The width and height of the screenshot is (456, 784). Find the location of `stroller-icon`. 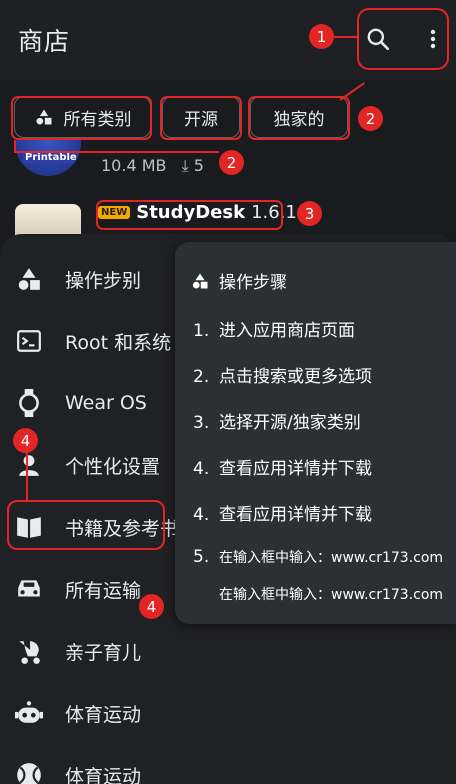

stroller-icon is located at coordinates (29, 651).